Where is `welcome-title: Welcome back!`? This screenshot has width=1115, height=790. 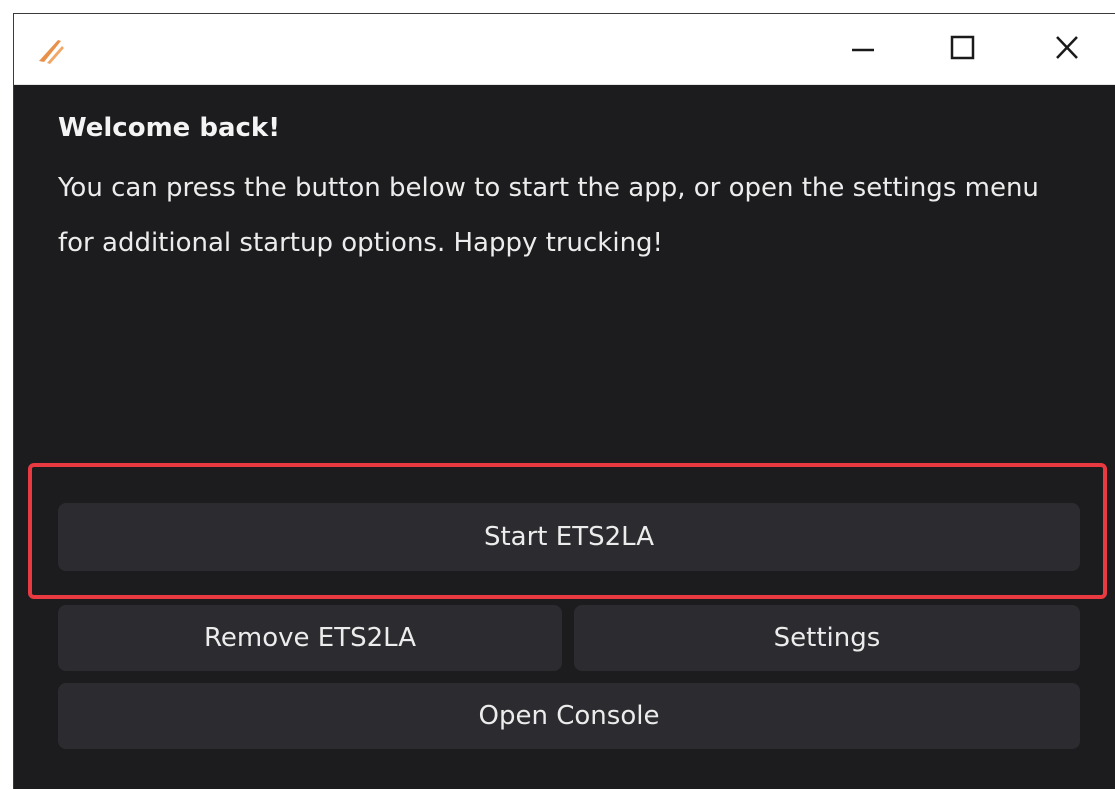 welcome-title: Welcome back! is located at coordinates (169, 128).